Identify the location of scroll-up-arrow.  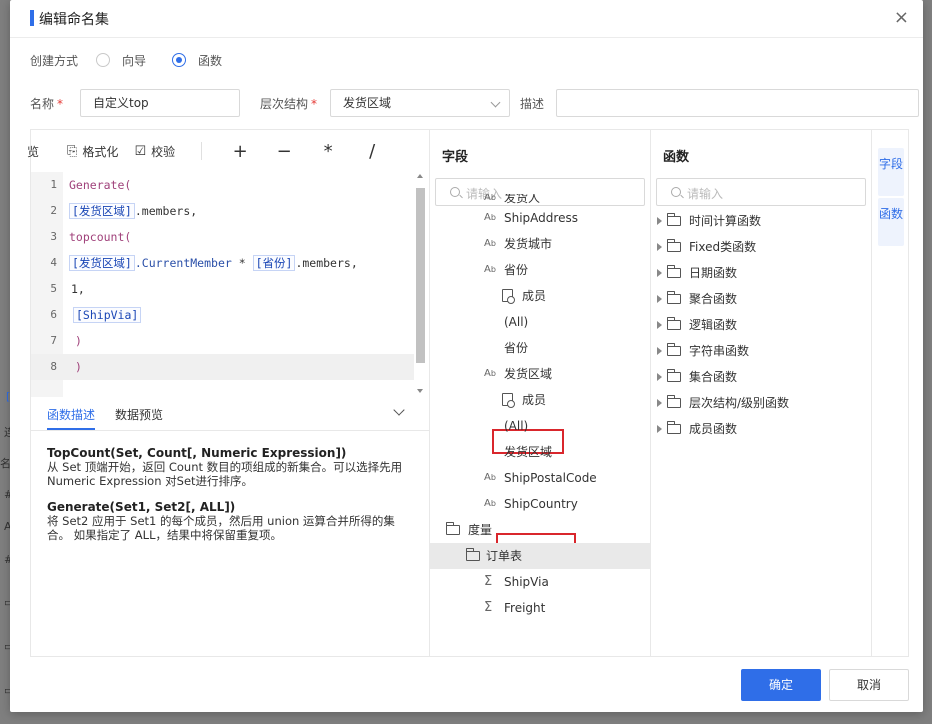
(420, 176).